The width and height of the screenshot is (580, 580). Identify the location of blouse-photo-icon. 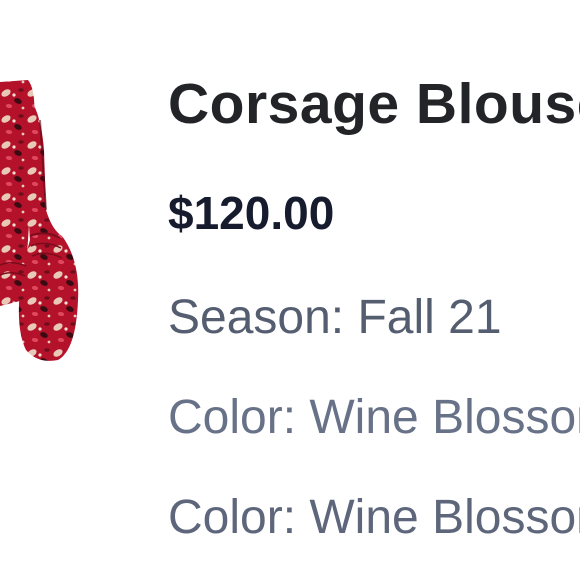
(39, 220).